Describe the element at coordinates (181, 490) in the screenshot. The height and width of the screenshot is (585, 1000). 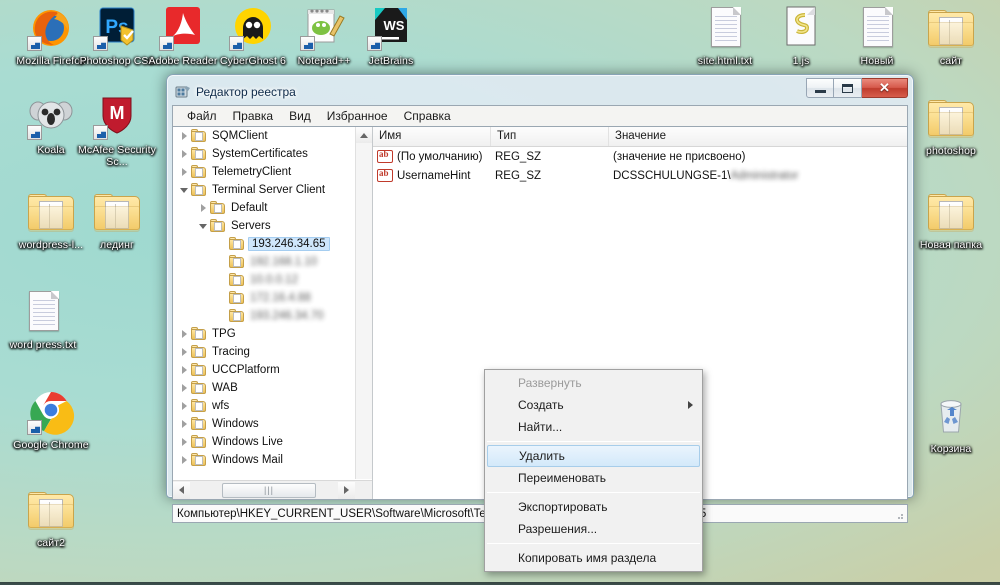
I see `scroll-left-button` at that location.